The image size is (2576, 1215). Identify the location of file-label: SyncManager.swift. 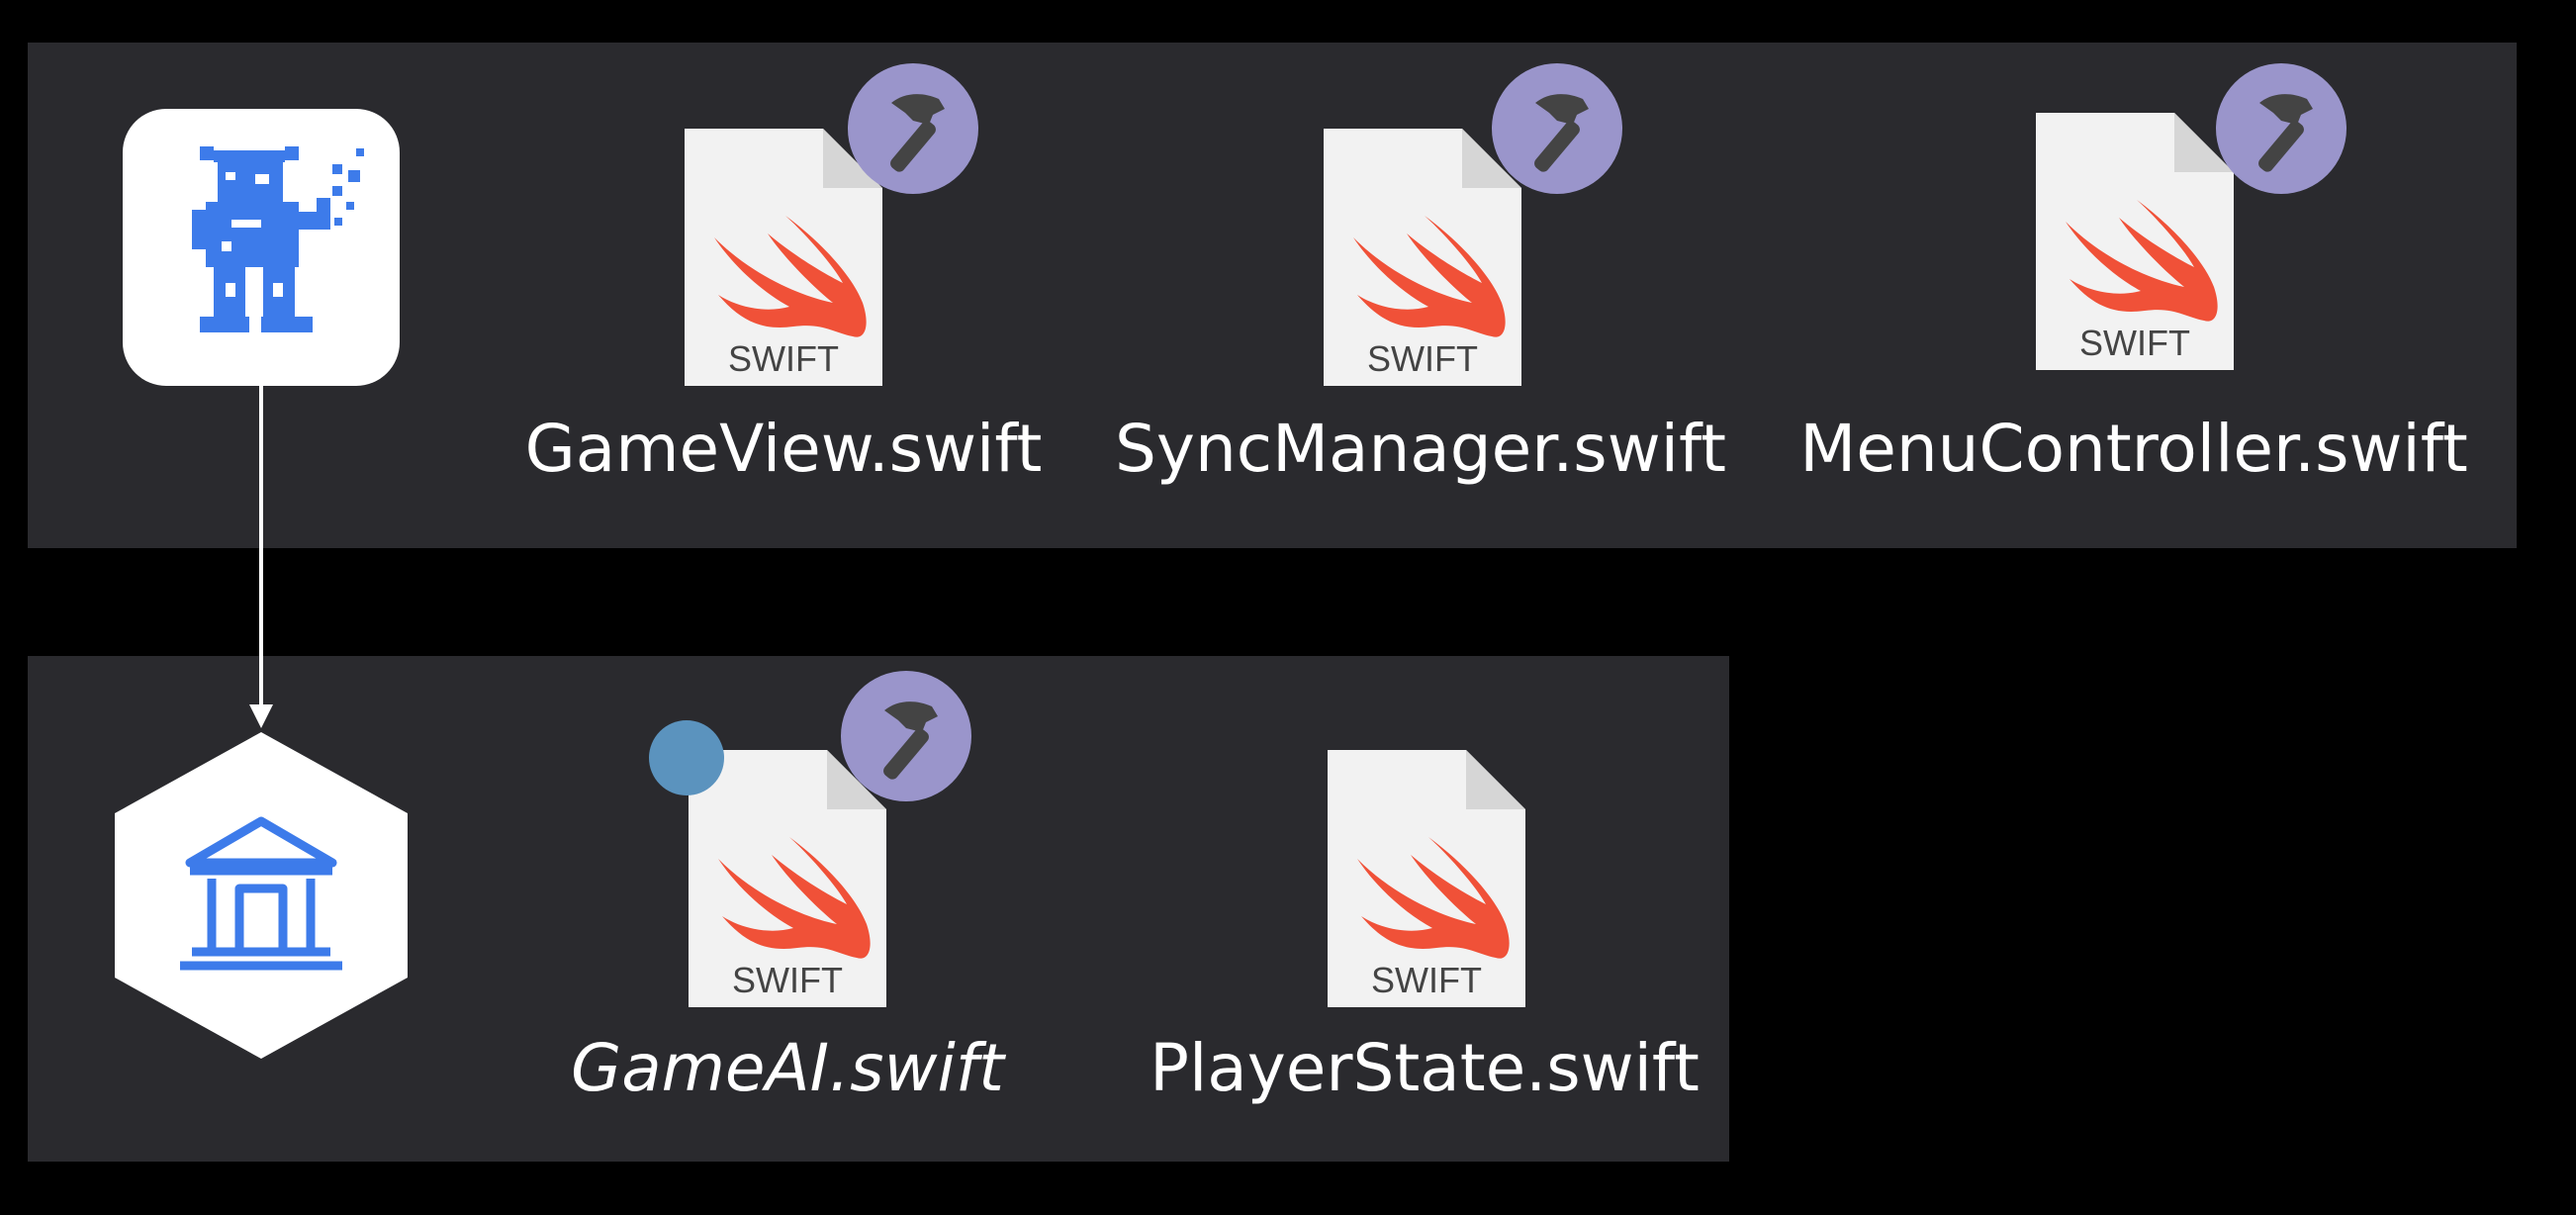
(1421, 449).